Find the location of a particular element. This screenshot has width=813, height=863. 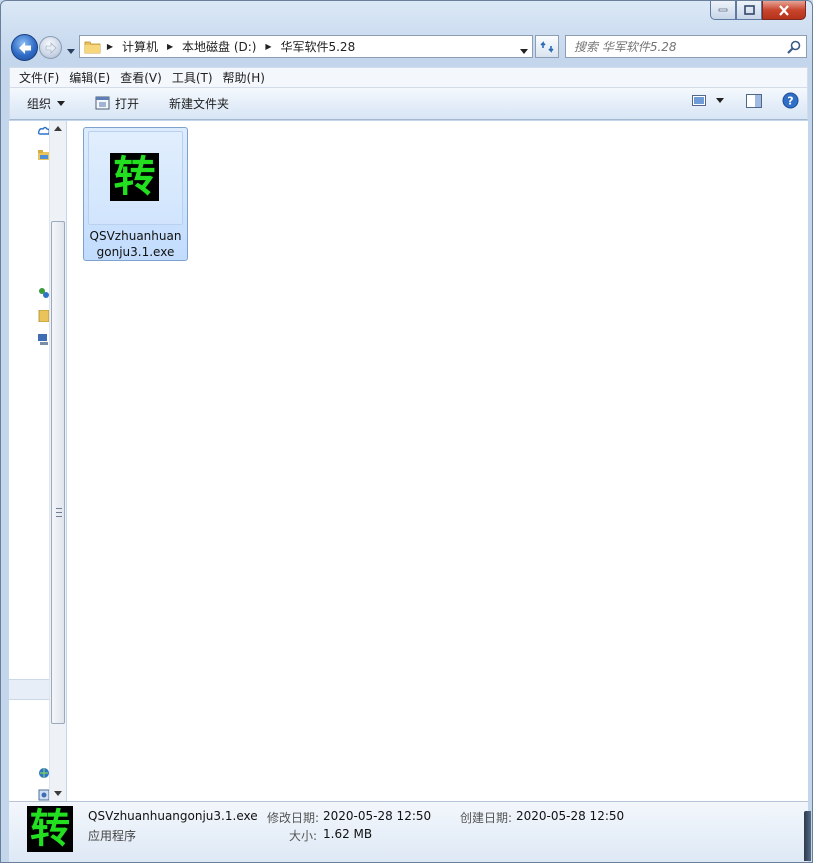

new-folder-button: 新建文件夹 is located at coordinates (199, 104).